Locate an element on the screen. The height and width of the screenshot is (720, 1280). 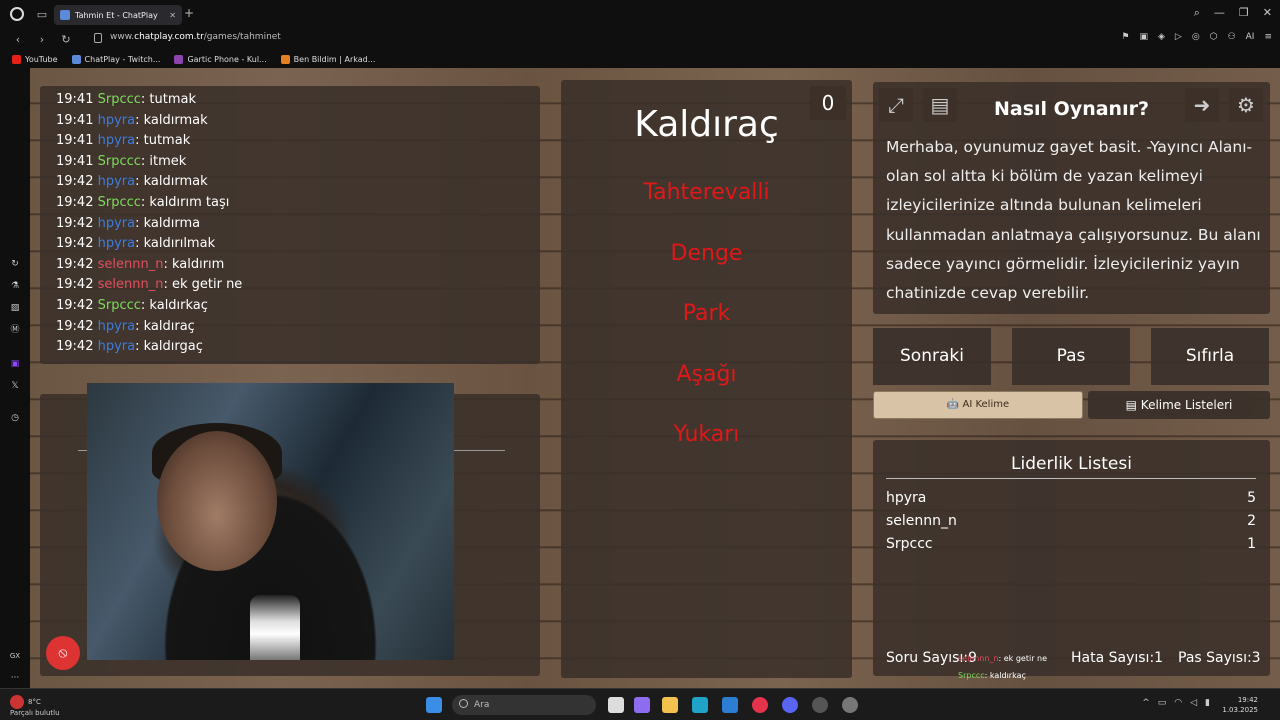
wallet-icon: ▨ is located at coordinates (15, 308).